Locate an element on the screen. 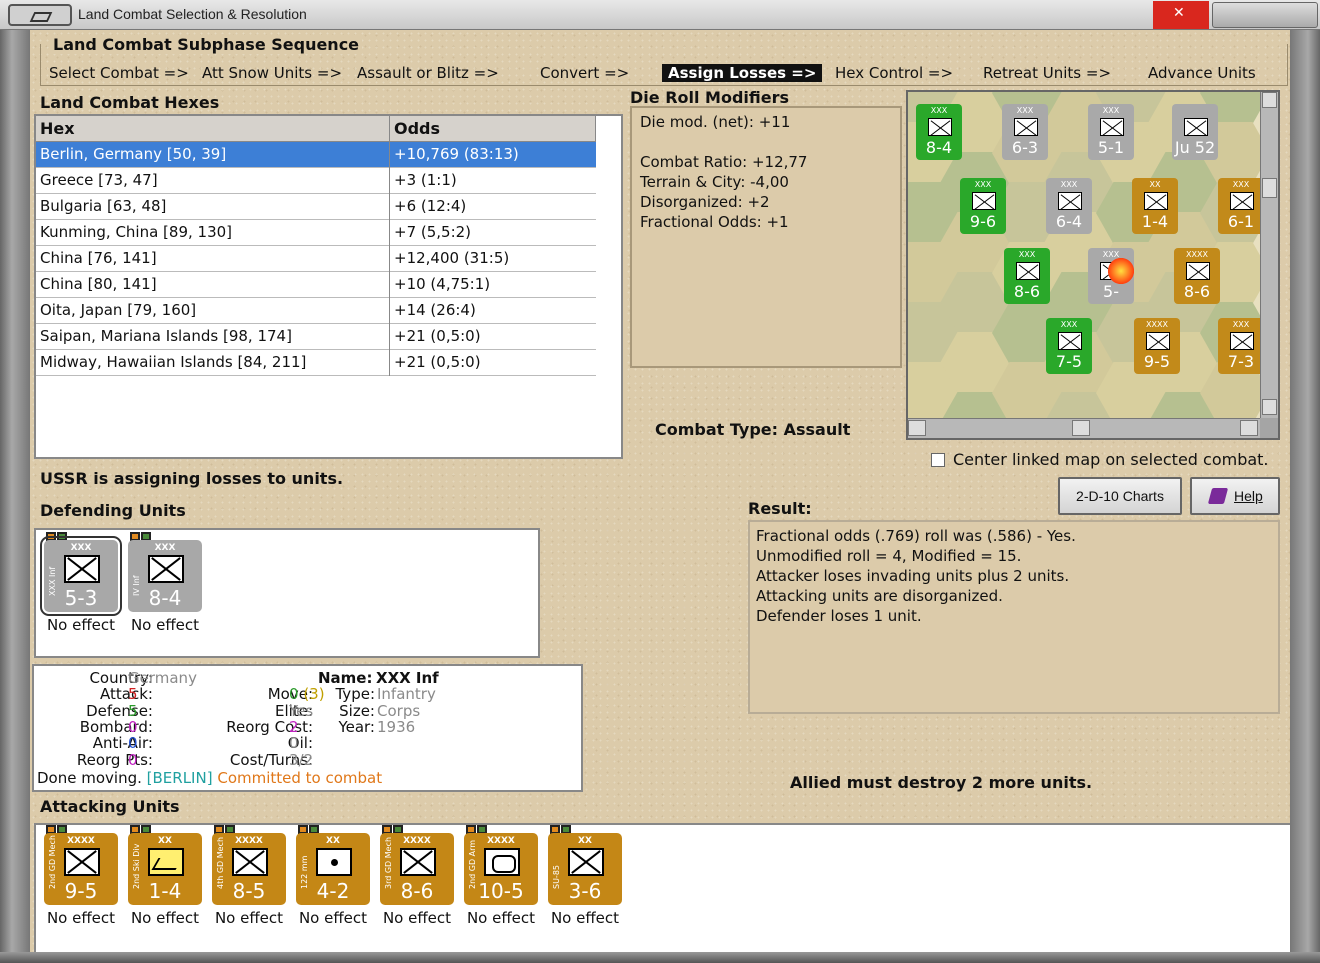  map-unit-counter: XX 1-4 is located at coordinates (1155, 206).